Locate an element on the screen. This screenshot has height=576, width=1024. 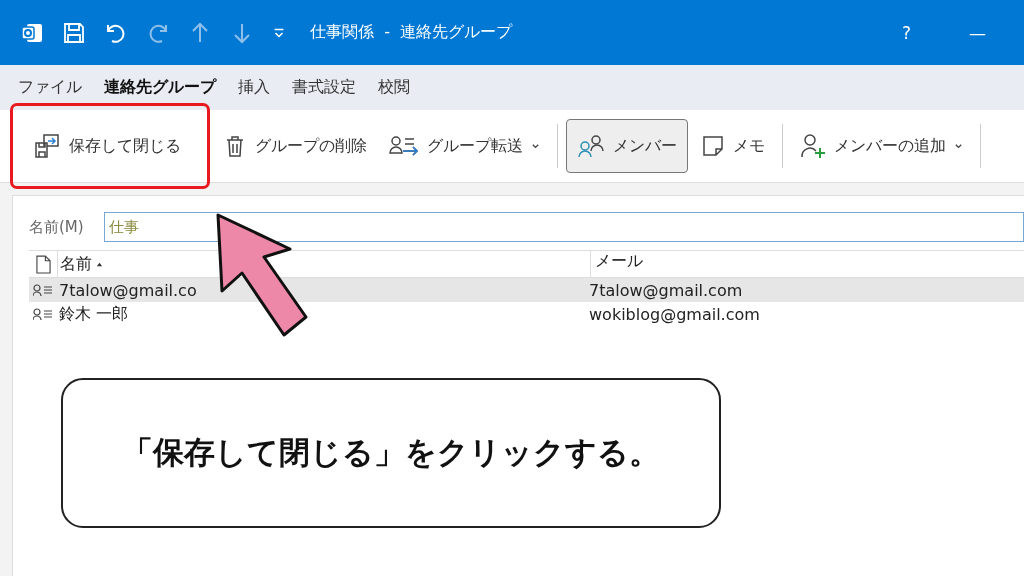
callout-text: 「保存して閉じる」をクリックする。 is located at coordinates (391, 452).